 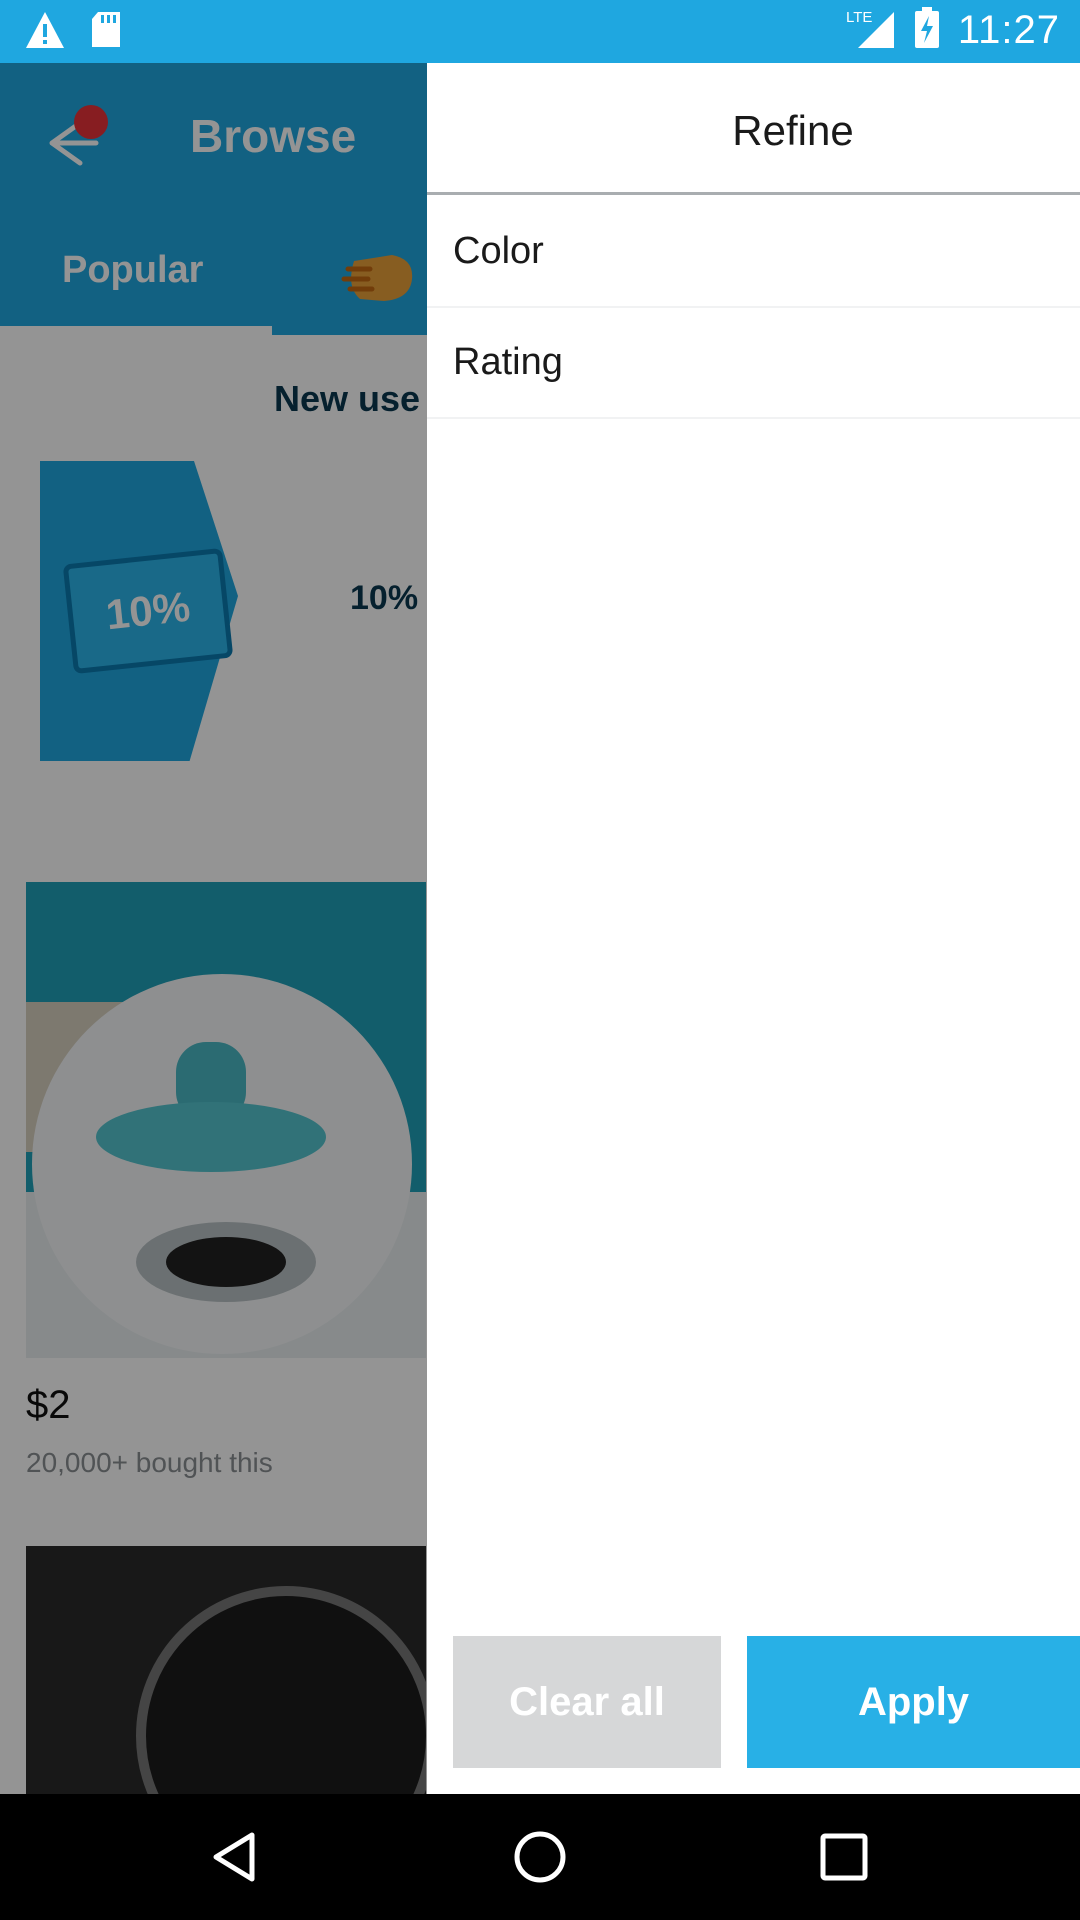 I want to click on navigation-bar, so click(x=540, y=1857).